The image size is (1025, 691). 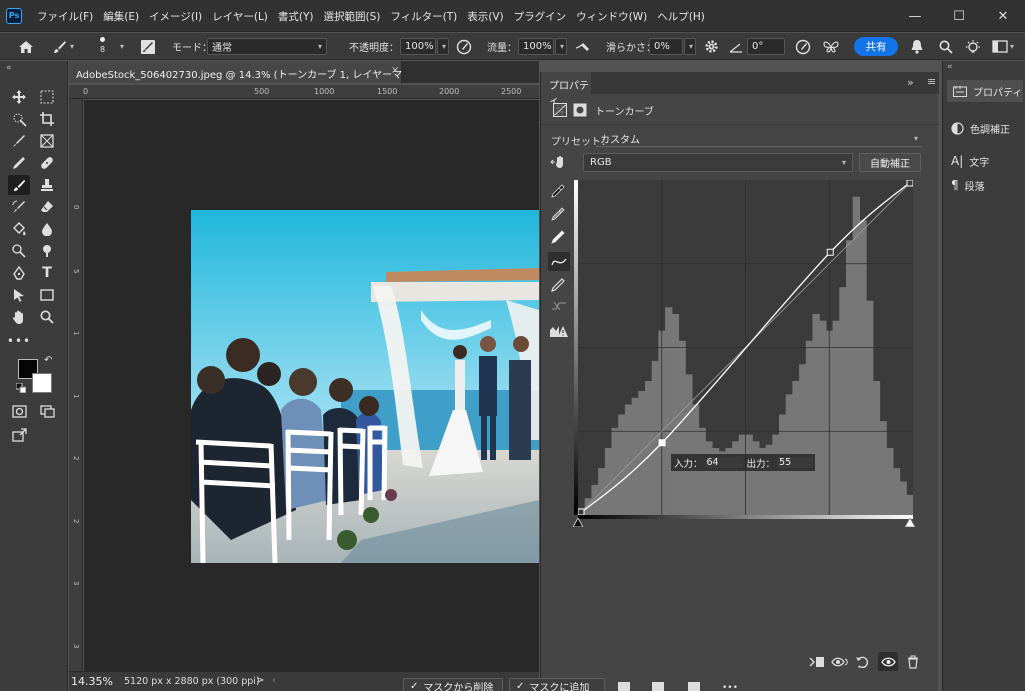 I want to click on share-button: 共有, so click(x=876, y=46).